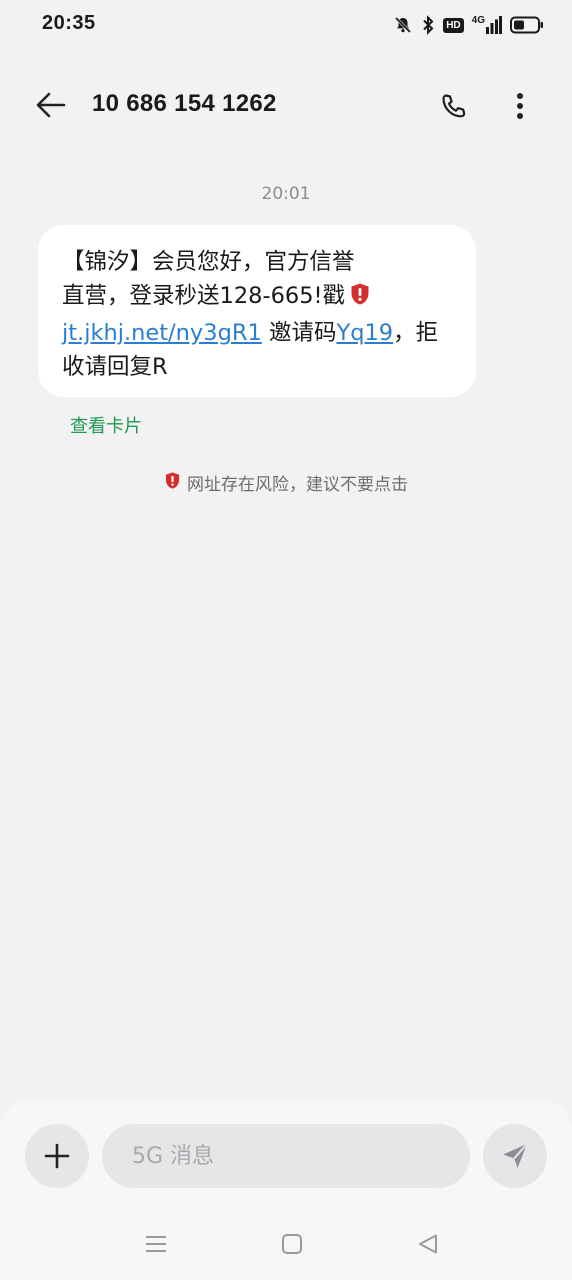  I want to click on message-line-1: 【锦汐】会员您好，官方信誉, so click(208, 262).